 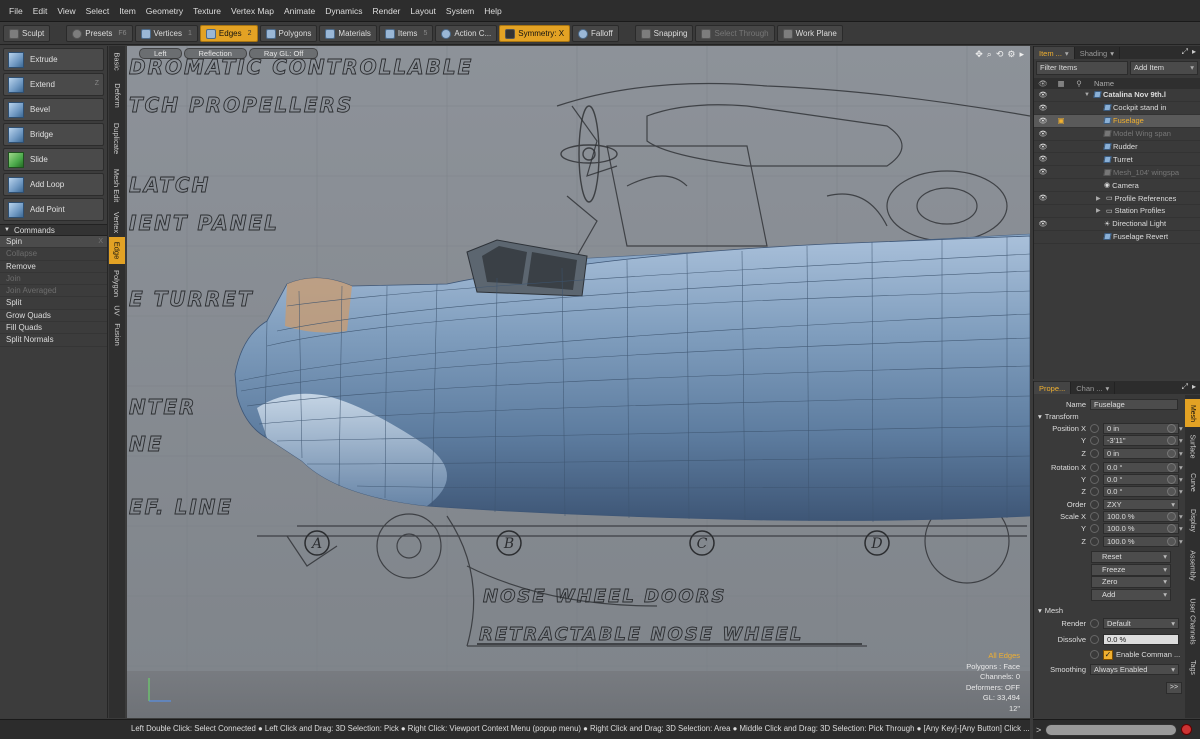 I want to click on tab-shading: Shading ▾, so click(x=1097, y=53).